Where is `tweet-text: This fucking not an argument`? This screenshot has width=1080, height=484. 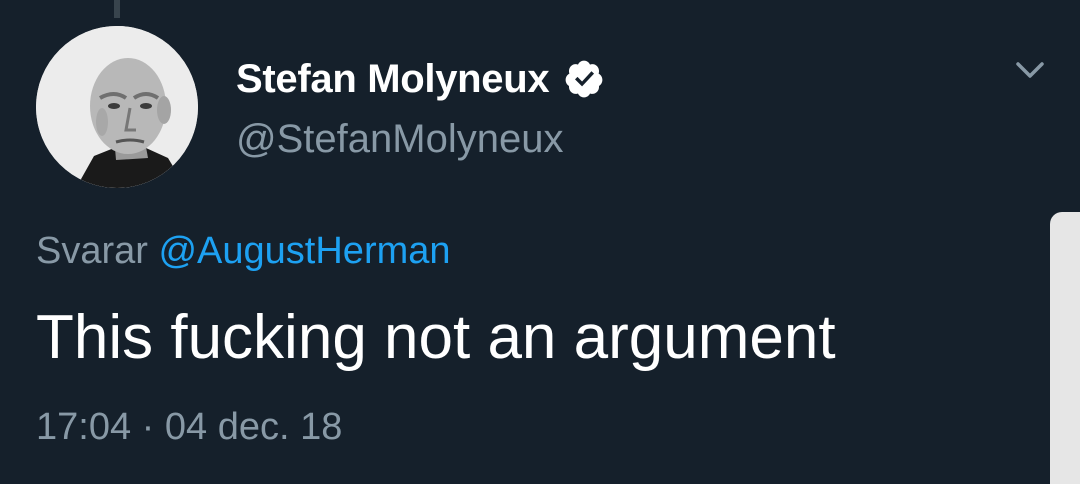 tweet-text: This fucking not an argument is located at coordinates (436, 337).